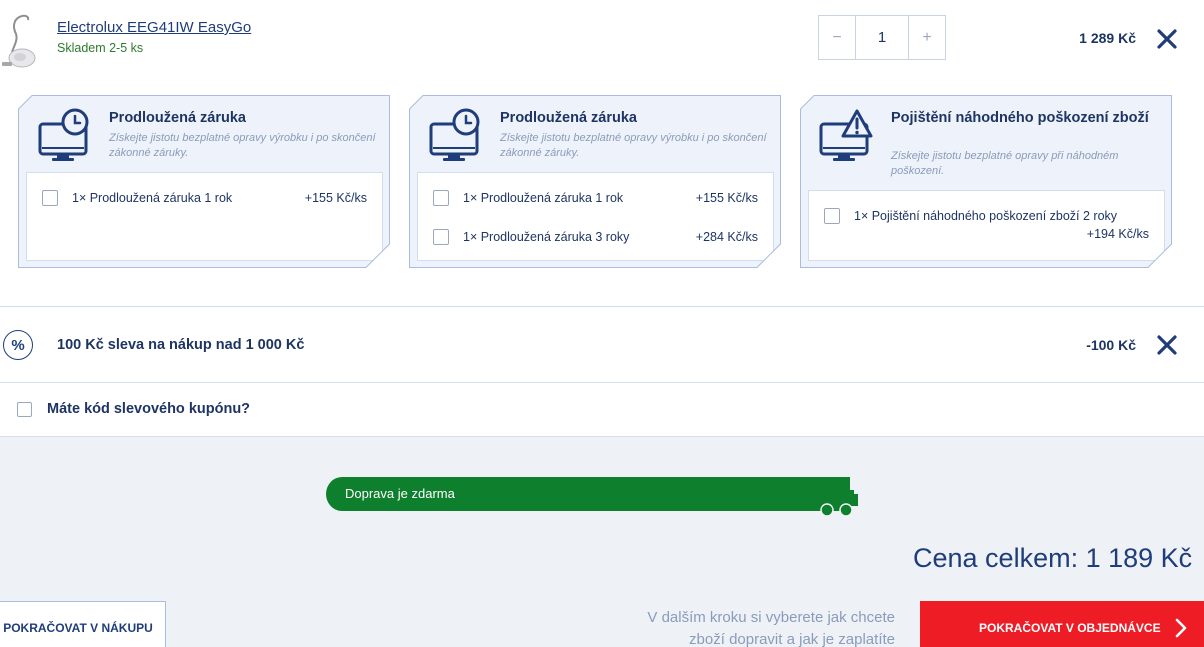 This screenshot has height=647, width=1204. I want to click on card-options: 1× Prodloužená záruka 1 rok +155 Kč/ks, so click(204, 216).